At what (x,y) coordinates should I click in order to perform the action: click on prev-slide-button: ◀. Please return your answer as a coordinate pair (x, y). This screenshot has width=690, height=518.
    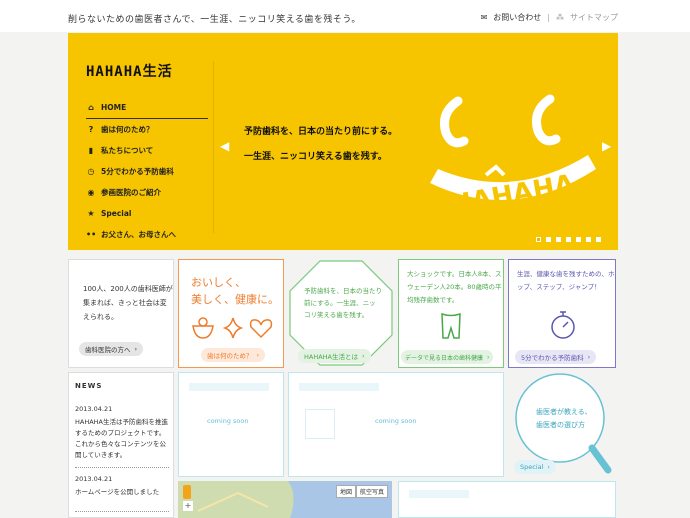
    Looking at the image, I should click on (224, 146).